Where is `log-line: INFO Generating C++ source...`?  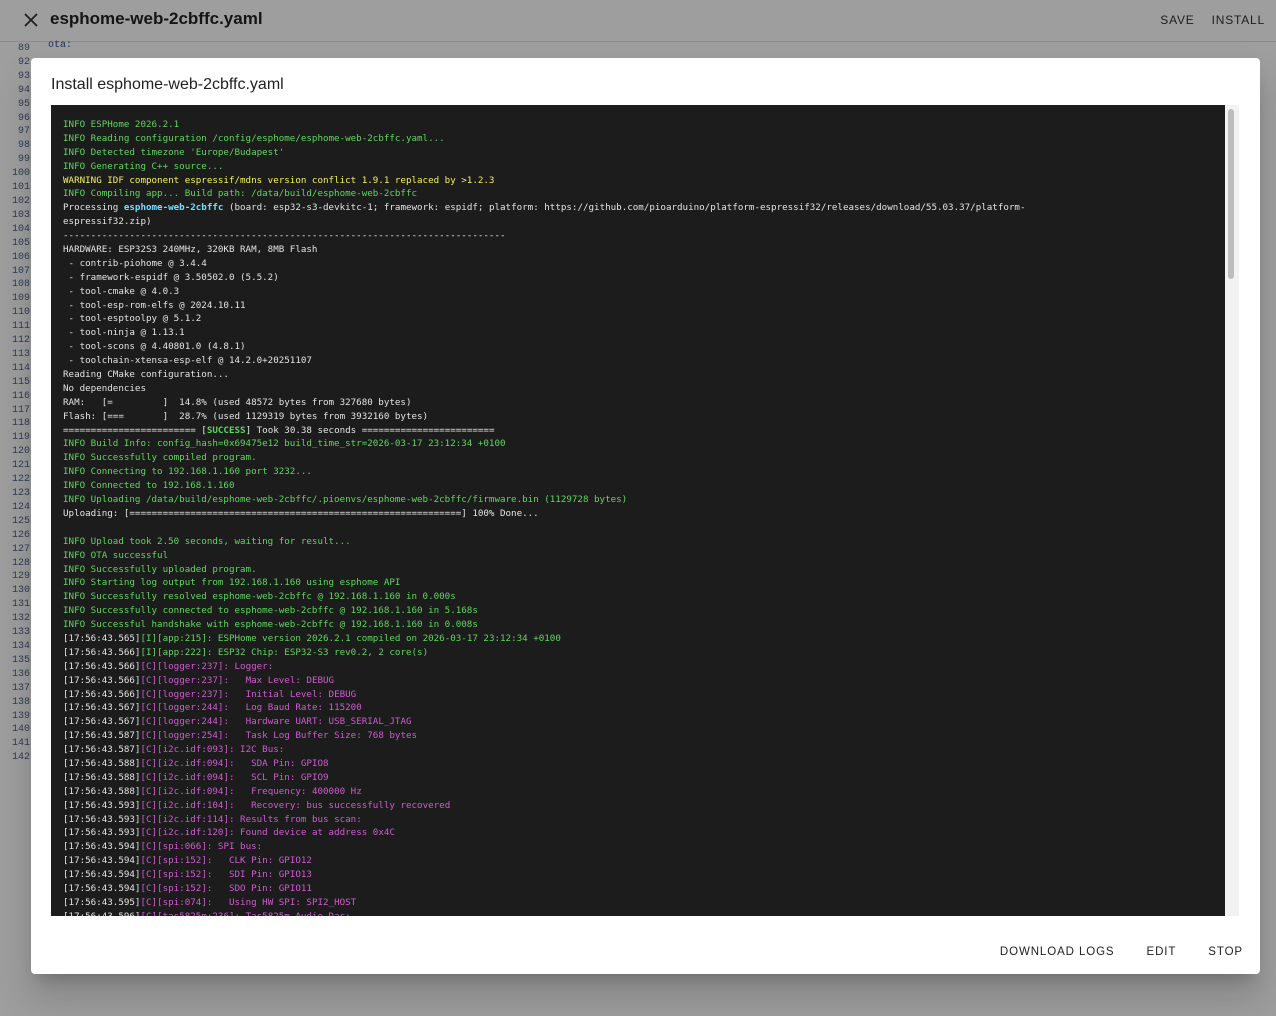 log-line: INFO Generating C++ source... is located at coordinates (143, 166).